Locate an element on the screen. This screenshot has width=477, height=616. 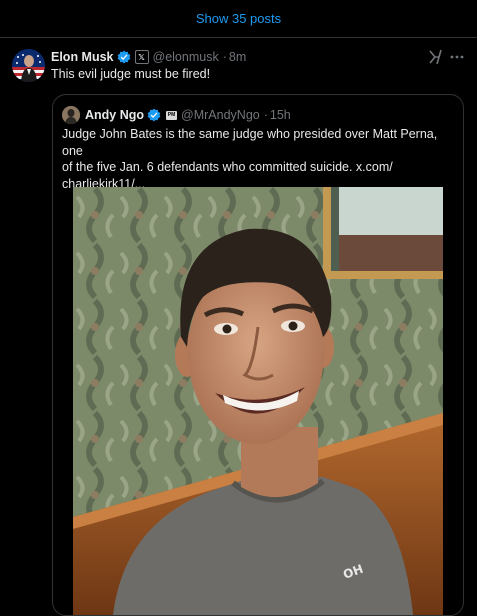
tweet-text: This evil judge must be fired! is located at coordinates (131, 74).